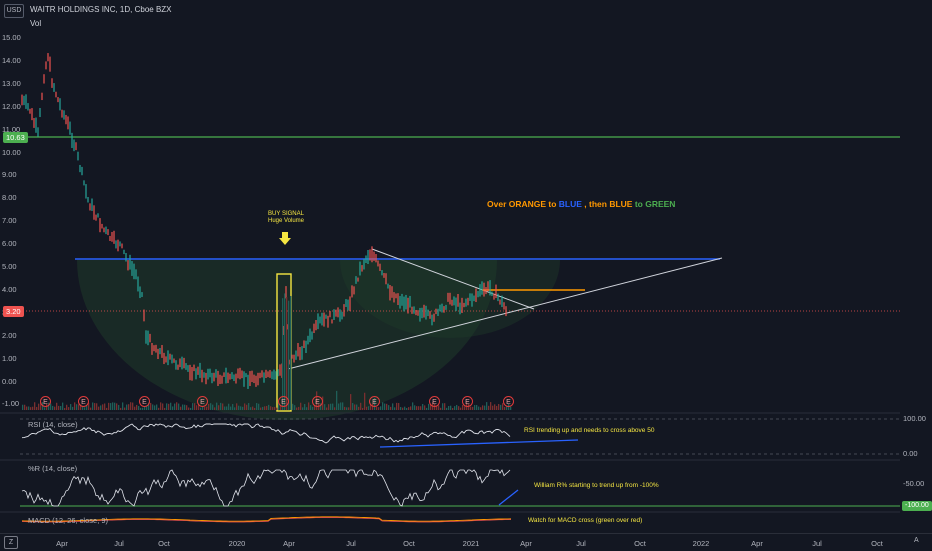 This screenshot has height=551, width=932. Describe the element at coordinates (9, 266) in the screenshot. I see `price-axis-label: 5.00` at that location.